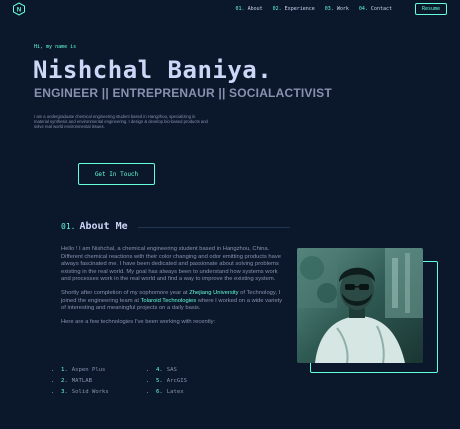  Describe the element at coordinates (191, 370) in the screenshot. I see `technology-item: 4.SAS` at that location.